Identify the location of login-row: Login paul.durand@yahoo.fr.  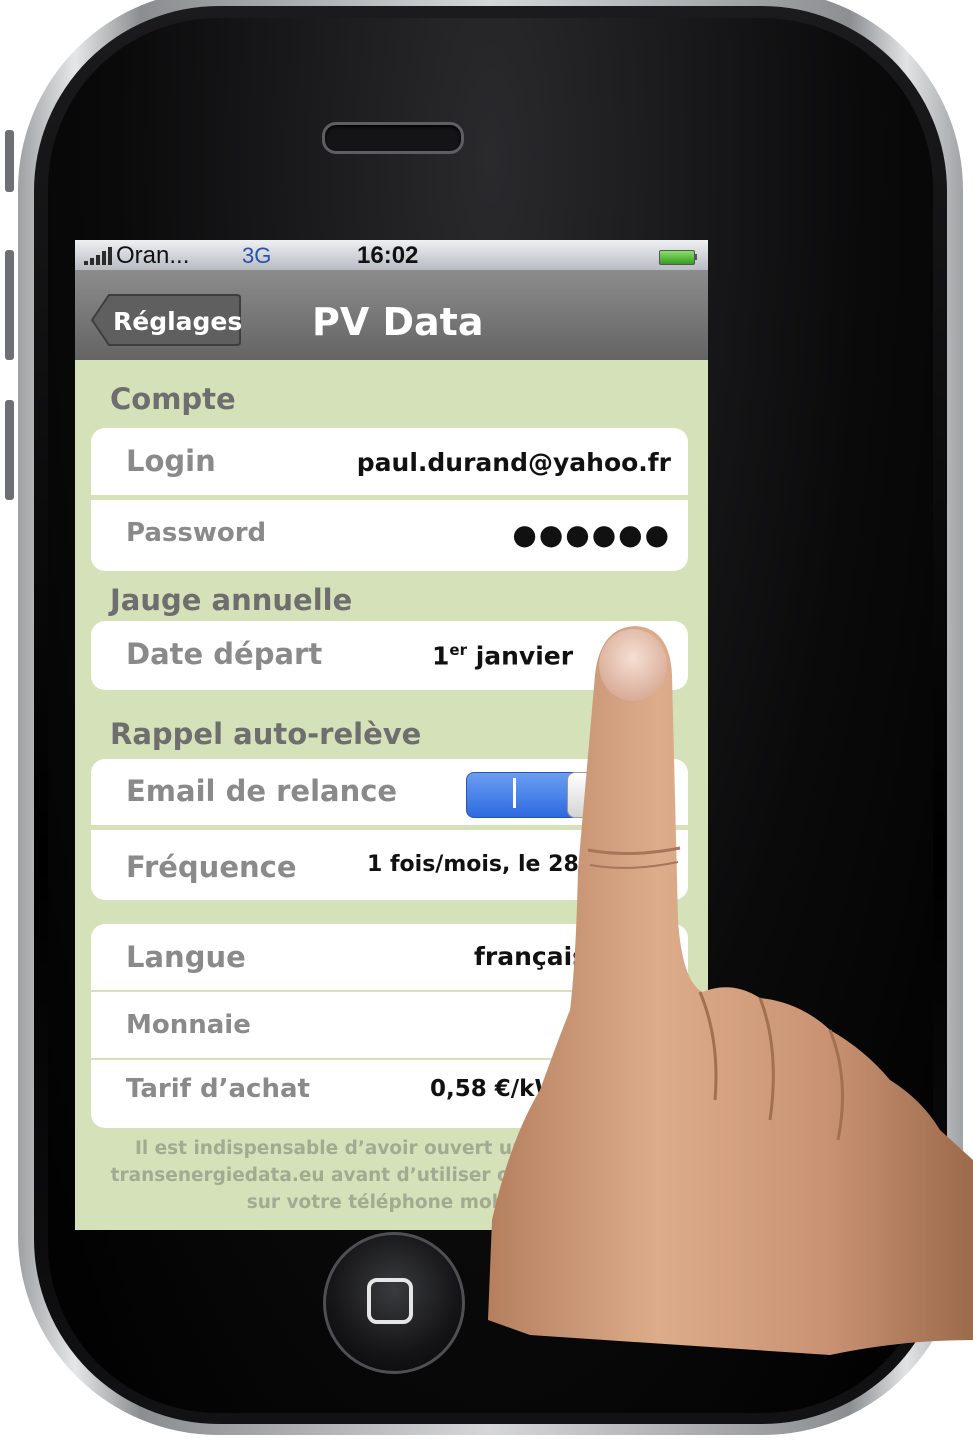
(389, 461).